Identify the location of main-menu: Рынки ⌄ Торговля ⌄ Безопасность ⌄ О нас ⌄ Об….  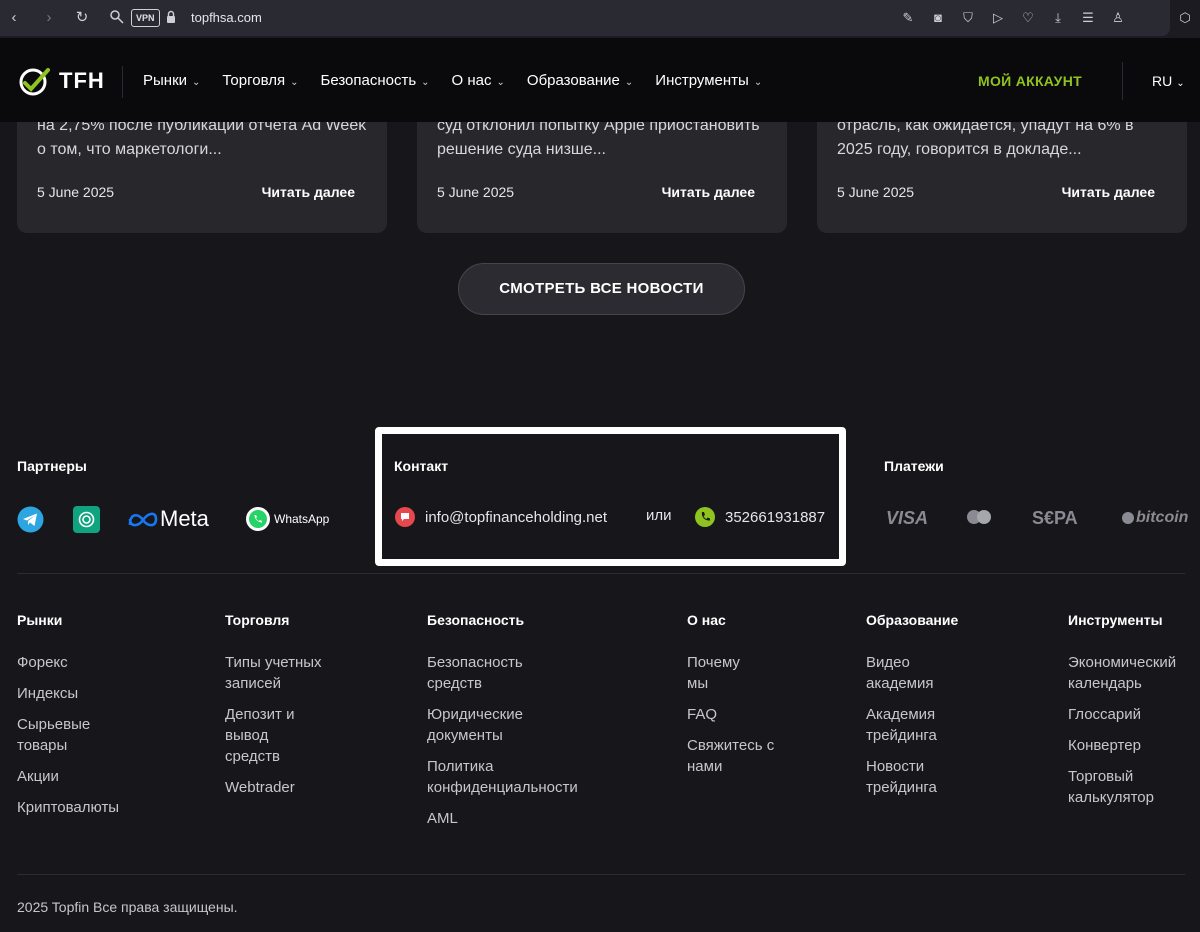
(463, 80).